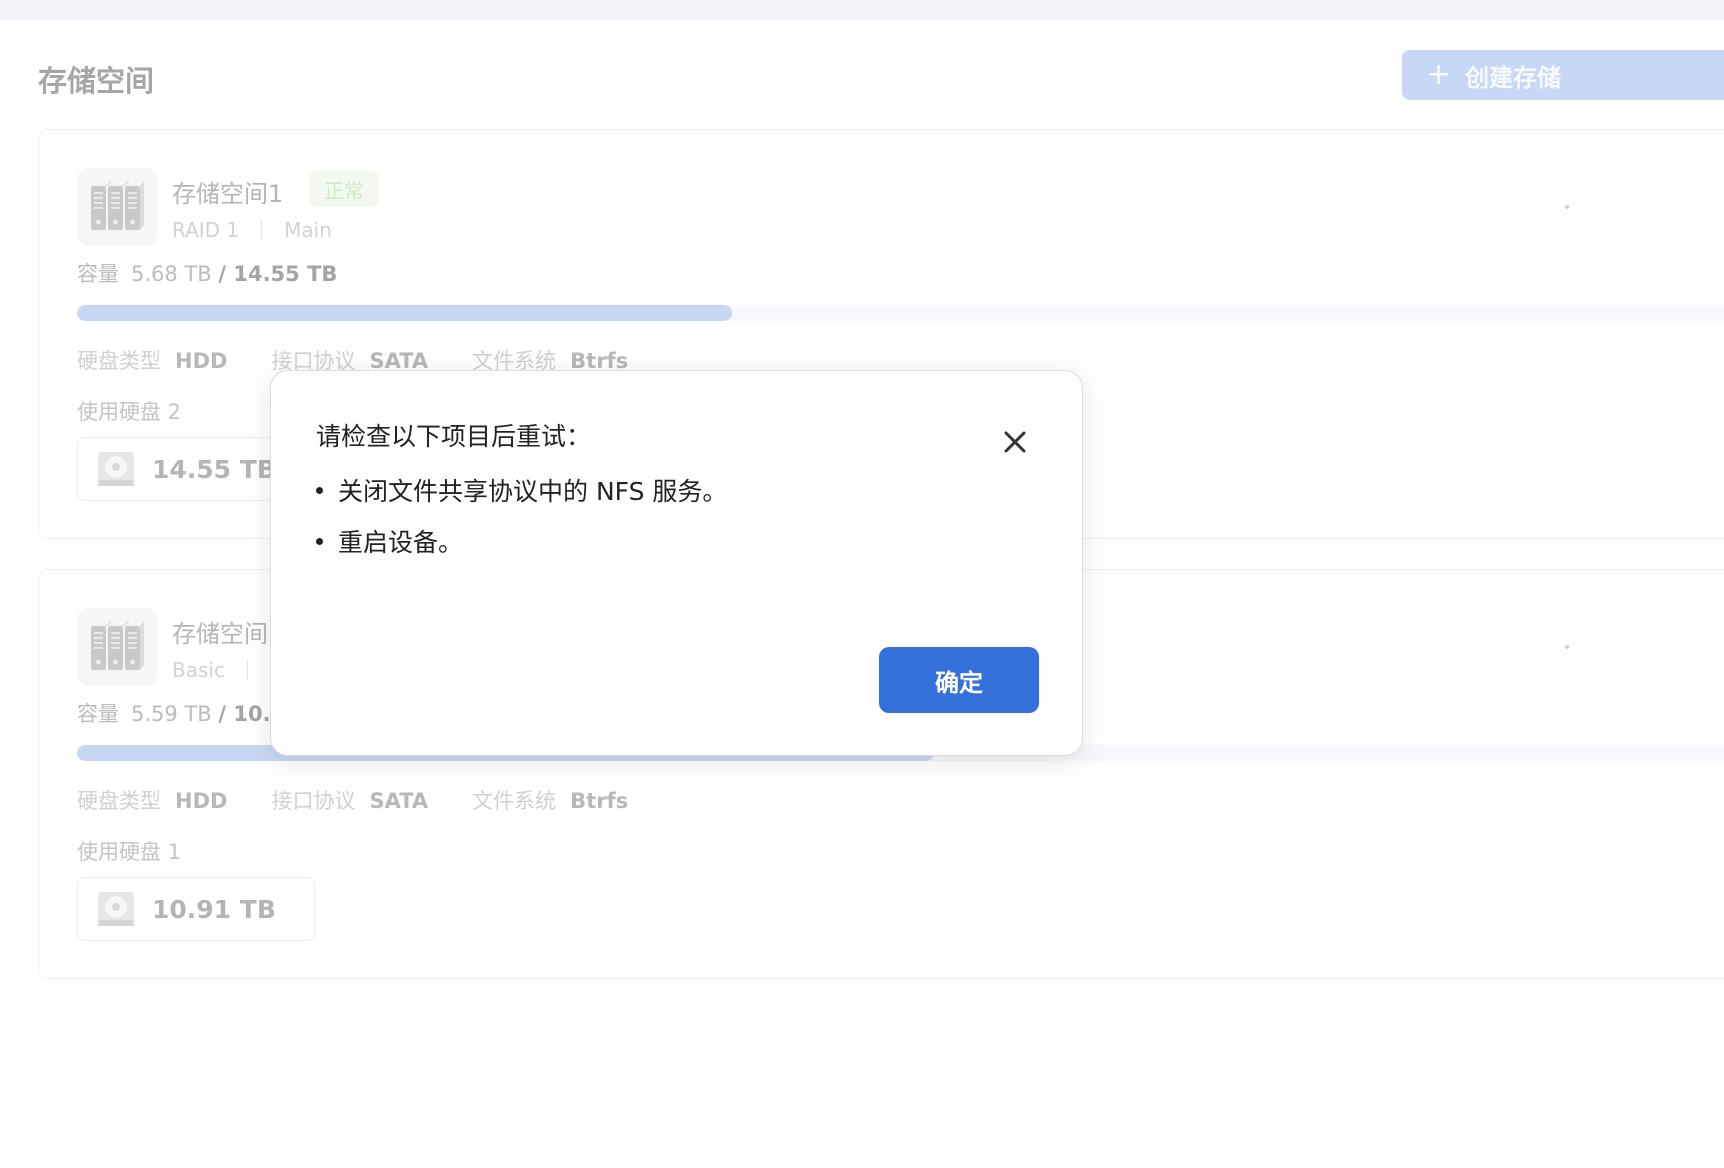  I want to click on checklist-item: 重启设备。, so click(521, 541).